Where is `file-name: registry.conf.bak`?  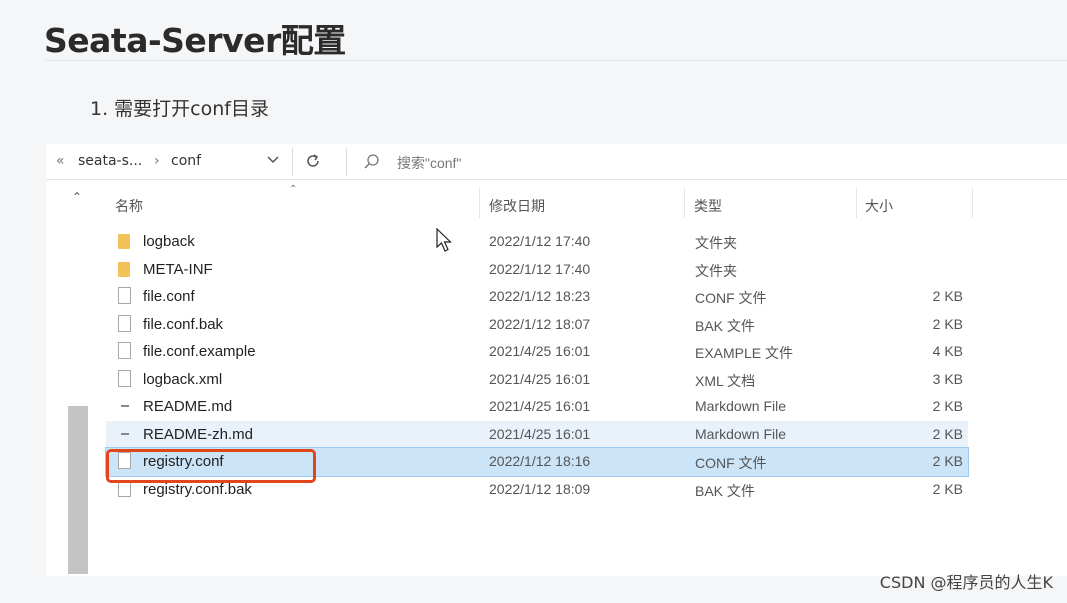
file-name: registry.conf.bak is located at coordinates (197, 489).